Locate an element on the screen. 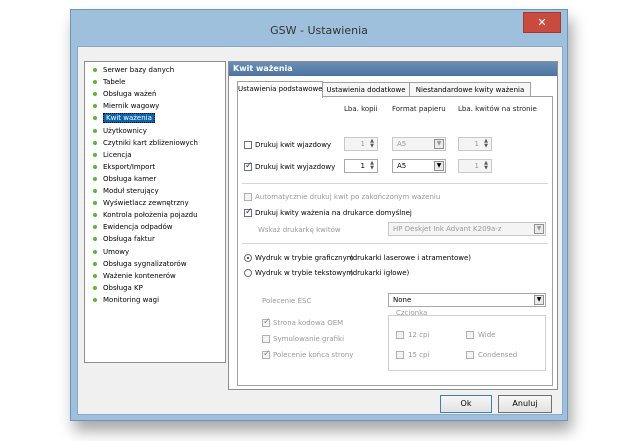 The width and height of the screenshot is (642, 441). sidebar-item-label: Umowy is located at coordinates (116, 251).